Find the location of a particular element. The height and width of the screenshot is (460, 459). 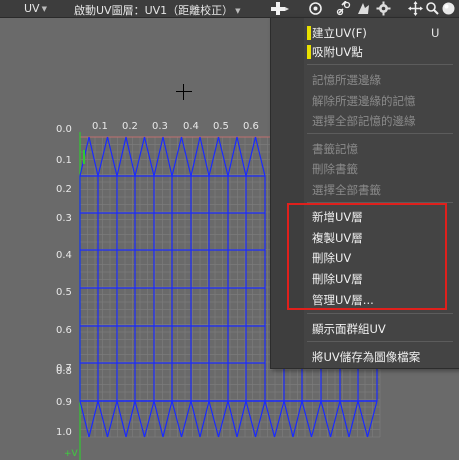

menu-item-14: 將UV儲存為圖像檔案 is located at coordinates (366, 357).